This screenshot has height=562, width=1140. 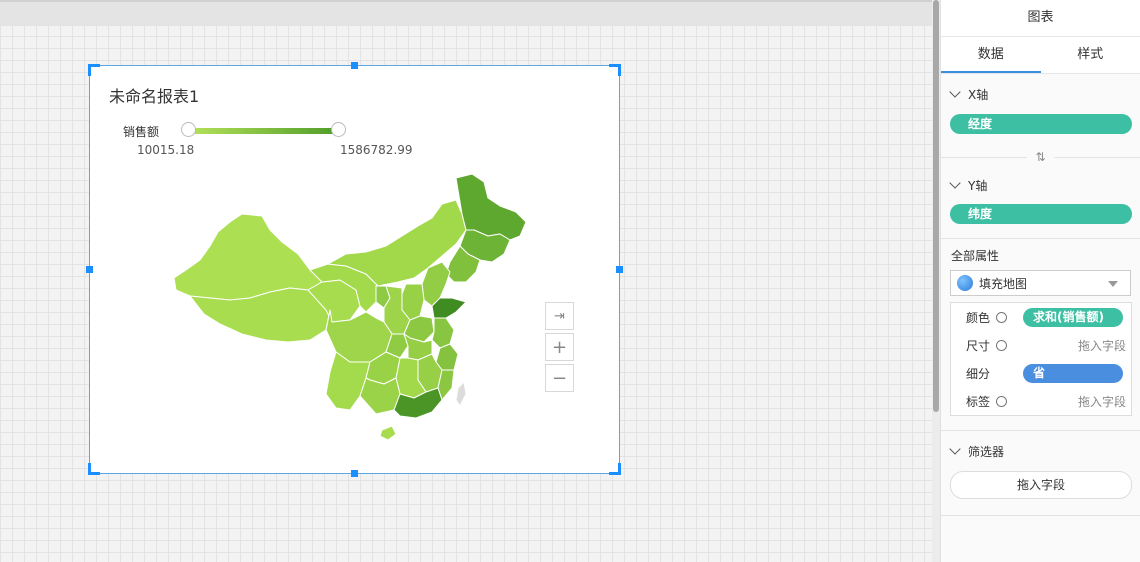 I want to click on legend-label: 销售额, so click(x=141, y=132).